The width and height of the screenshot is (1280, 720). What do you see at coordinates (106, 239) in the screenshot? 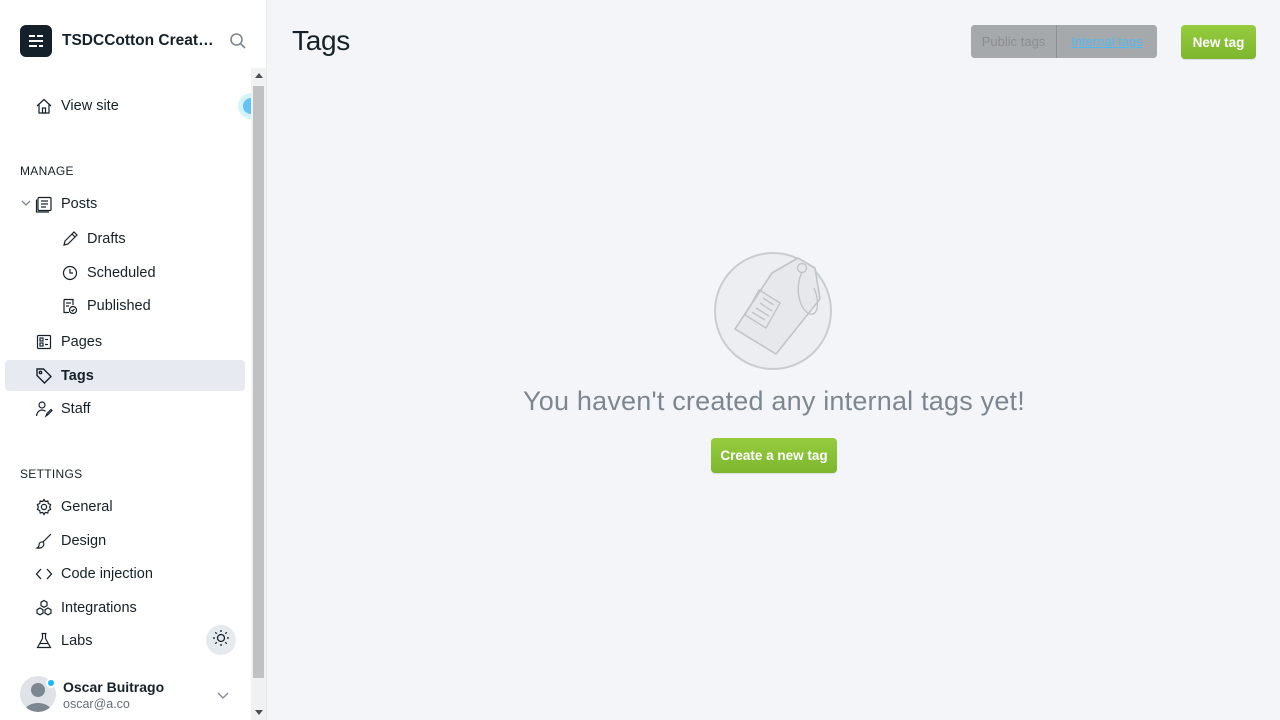
I see `sidebar-item-label: Drafts` at bounding box center [106, 239].